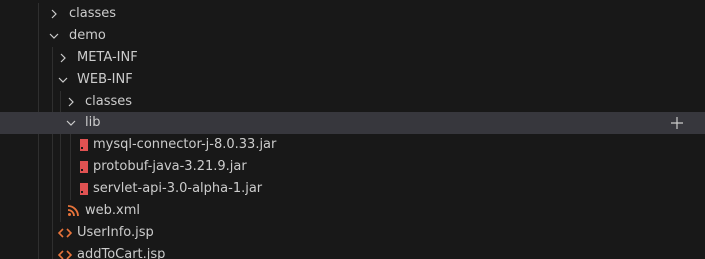 This screenshot has height=259, width=705. What do you see at coordinates (352, 189) in the screenshot?
I see `tree-item-servlet-jar: servlet-api-3.0-alpha-1.jar` at bounding box center [352, 189].